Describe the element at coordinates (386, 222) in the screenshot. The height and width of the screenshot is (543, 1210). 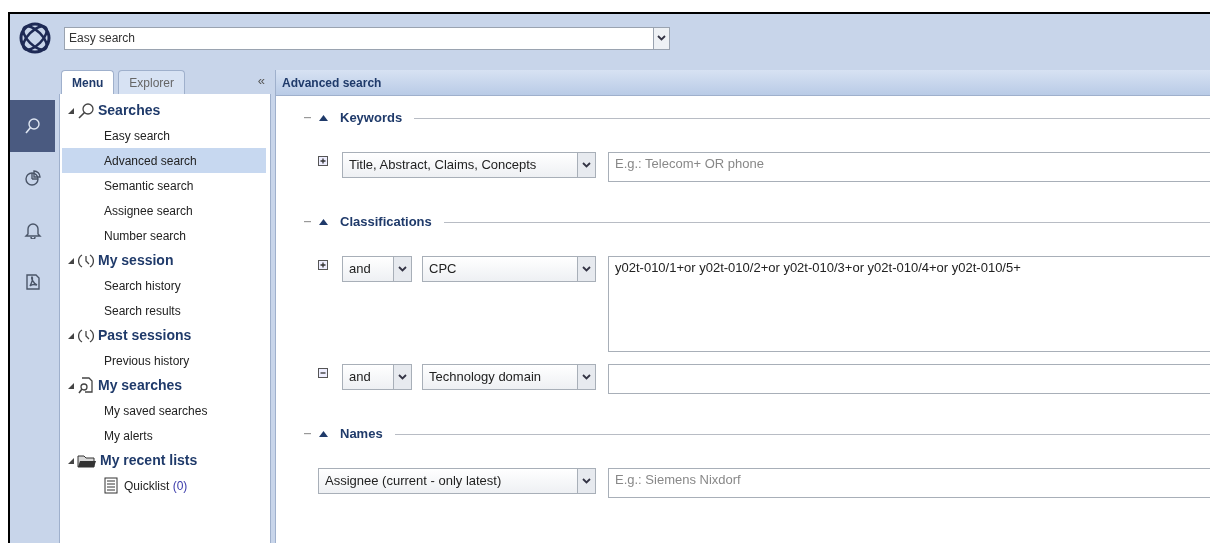
I see `section-title: Classifications` at that location.